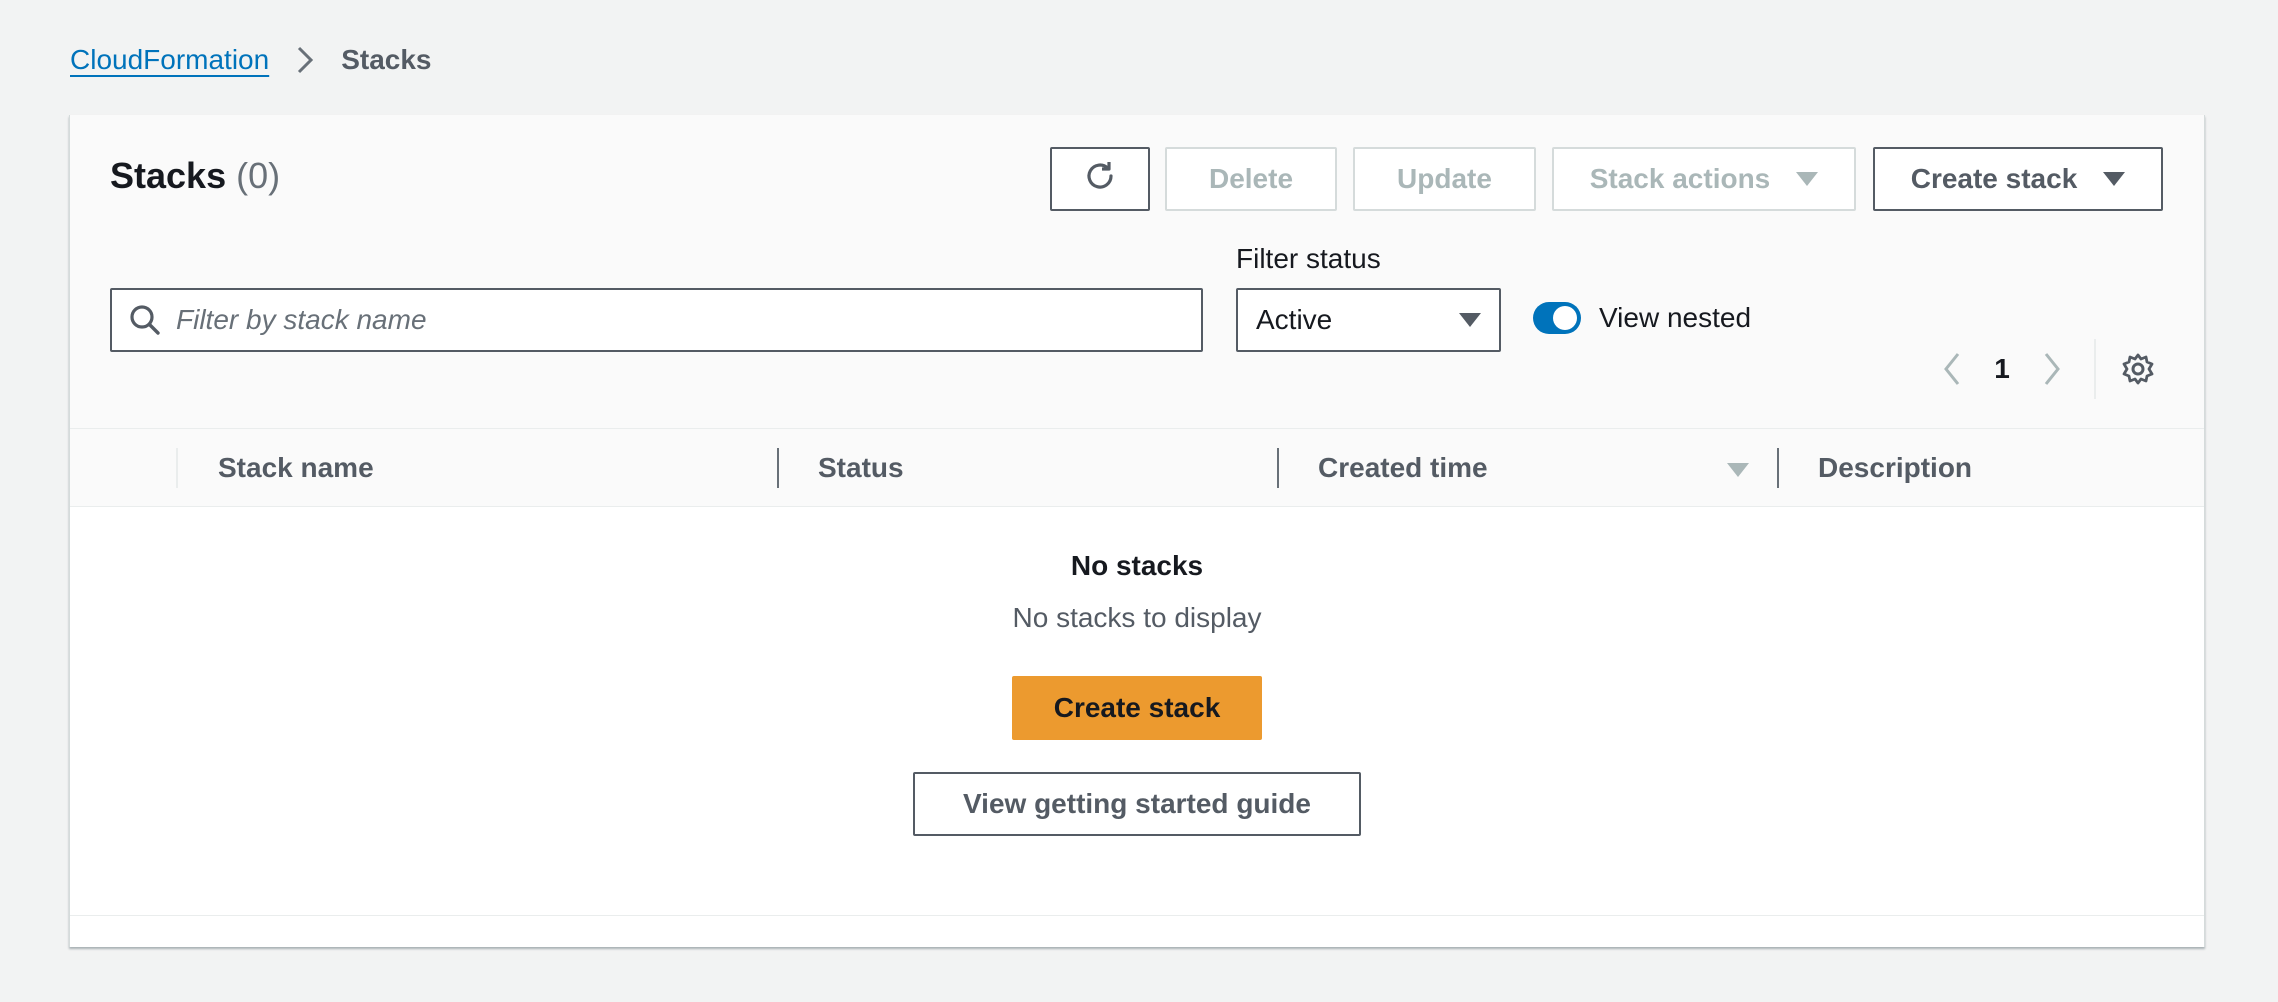  I want to click on pagination: 1, so click(2045, 369).